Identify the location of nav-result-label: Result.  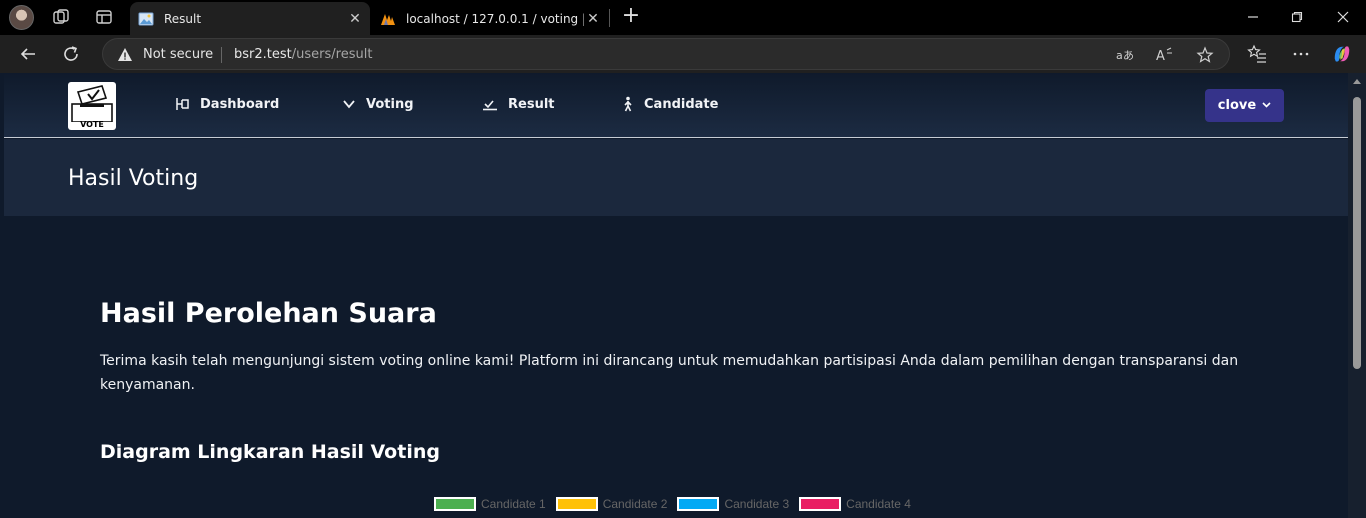
(531, 104).